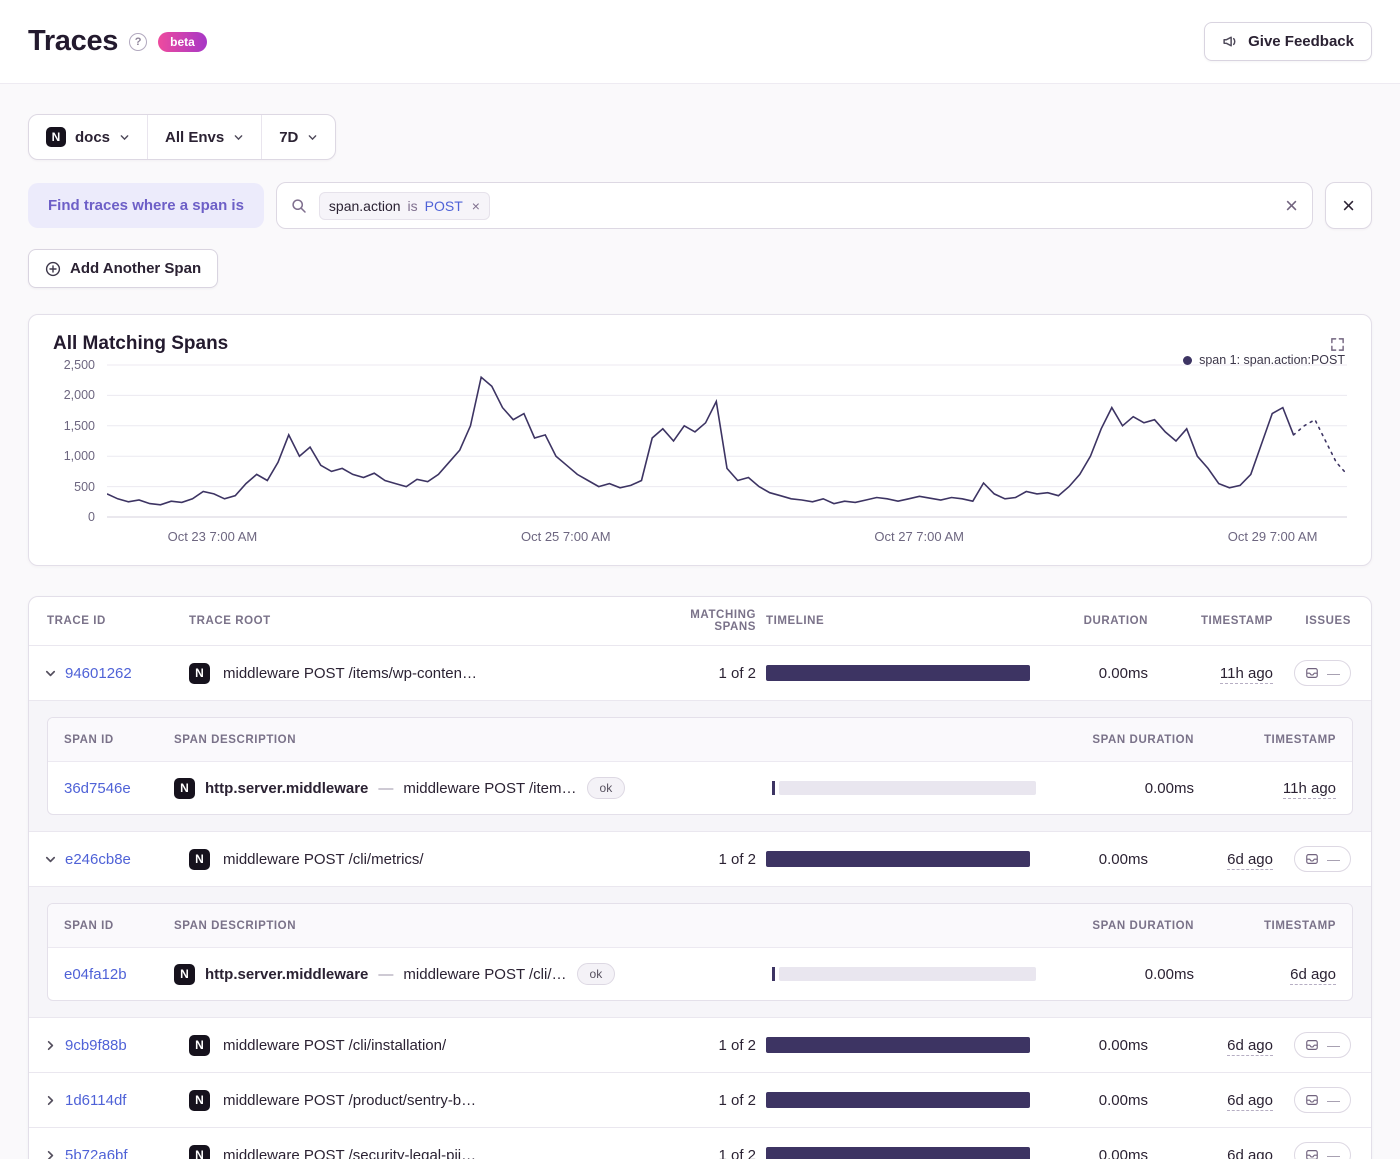 The width and height of the screenshot is (1400, 1159). What do you see at coordinates (773, 974) in the screenshot?
I see `span-start-tick` at bounding box center [773, 974].